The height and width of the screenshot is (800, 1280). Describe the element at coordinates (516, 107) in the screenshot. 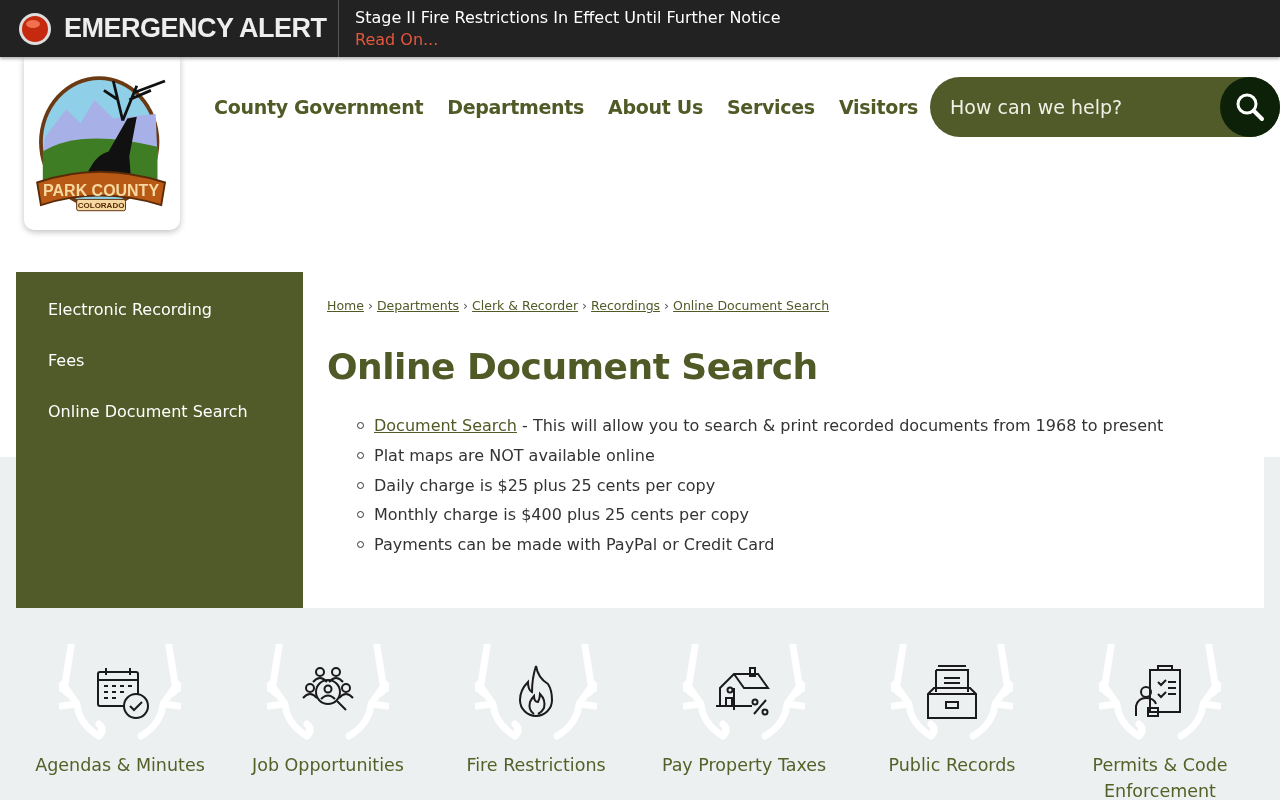

I see `nav-link: Departments` at that location.